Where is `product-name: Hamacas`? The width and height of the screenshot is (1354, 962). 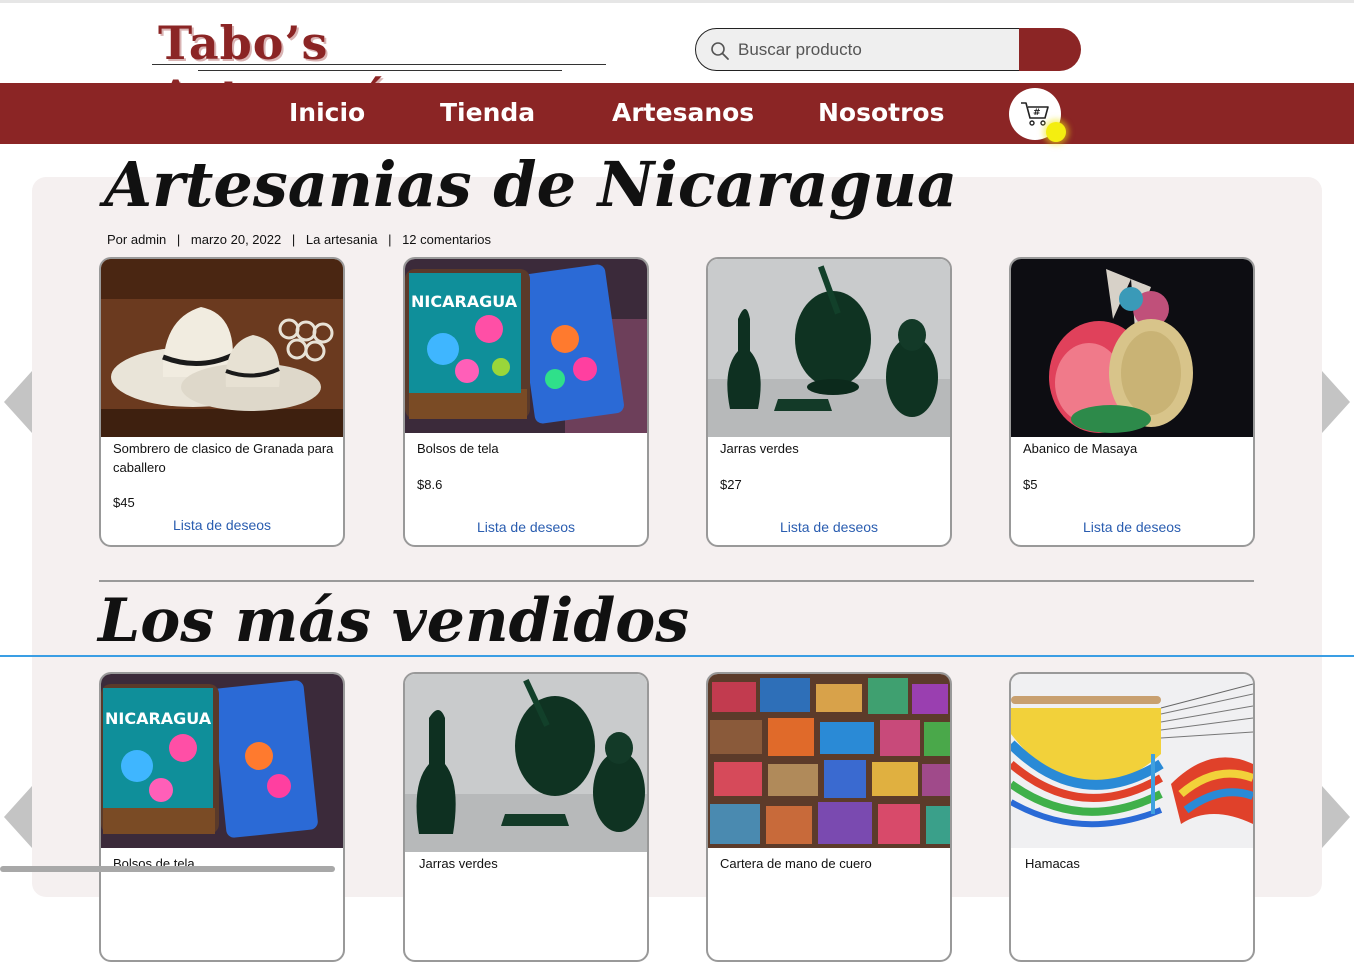
product-name: Hamacas is located at coordinates (1052, 863).